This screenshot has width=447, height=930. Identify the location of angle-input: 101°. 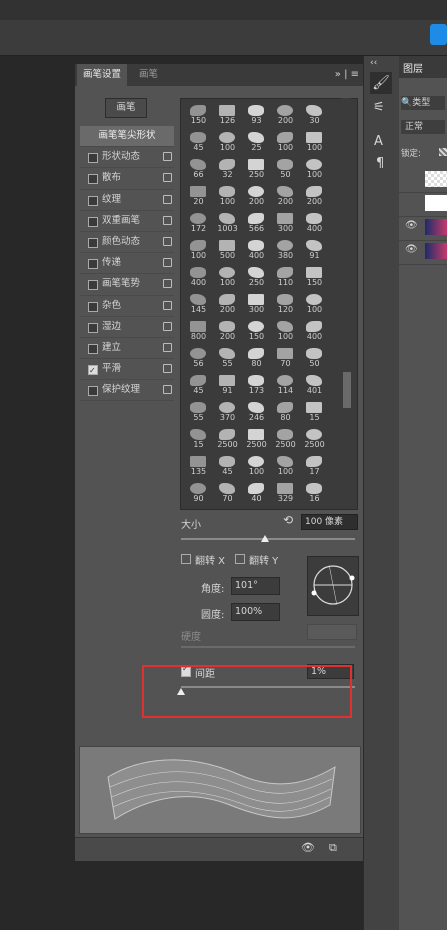
(255, 586).